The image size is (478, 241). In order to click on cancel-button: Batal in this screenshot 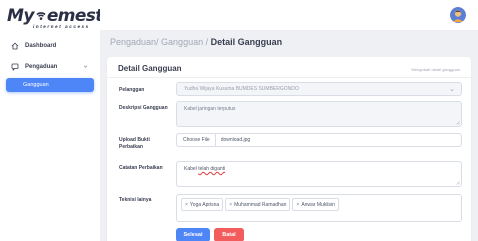, I will do `click(229, 234)`.